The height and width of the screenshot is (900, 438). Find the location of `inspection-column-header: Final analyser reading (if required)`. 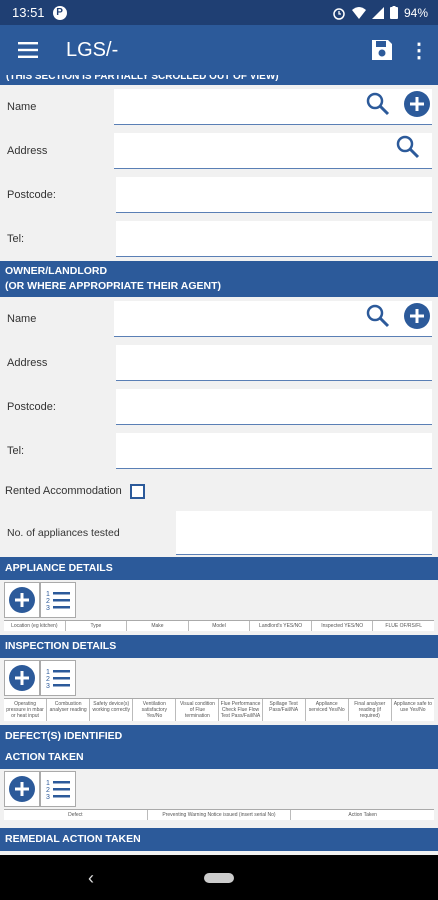

inspection-column-header: Final analyser reading (if required) is located at coordinates (370, 710).